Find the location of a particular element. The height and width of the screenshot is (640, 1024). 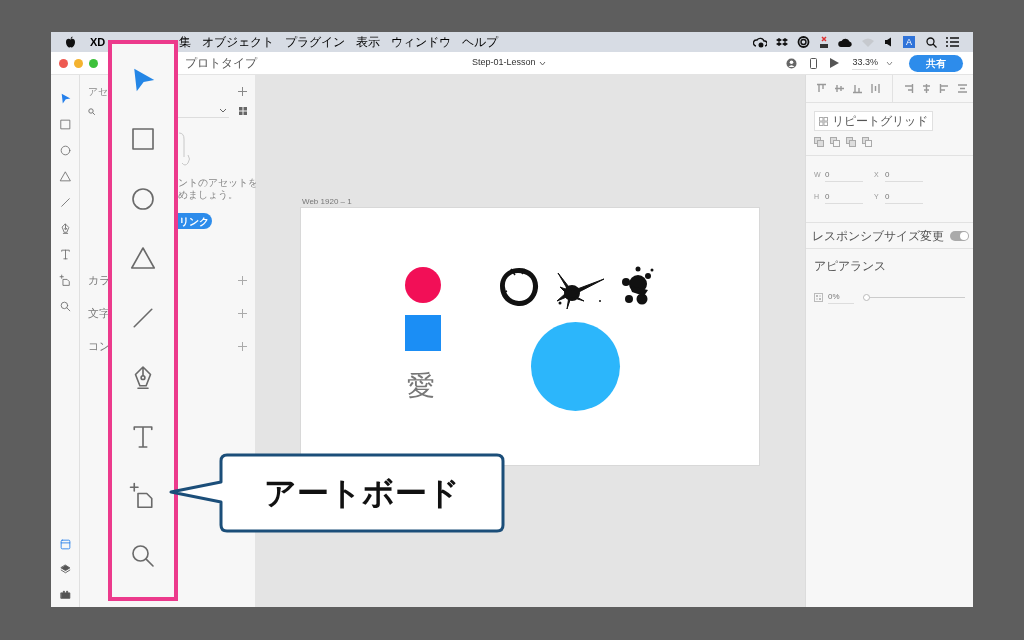

opacity-icon is located at coordinates (818, 297).